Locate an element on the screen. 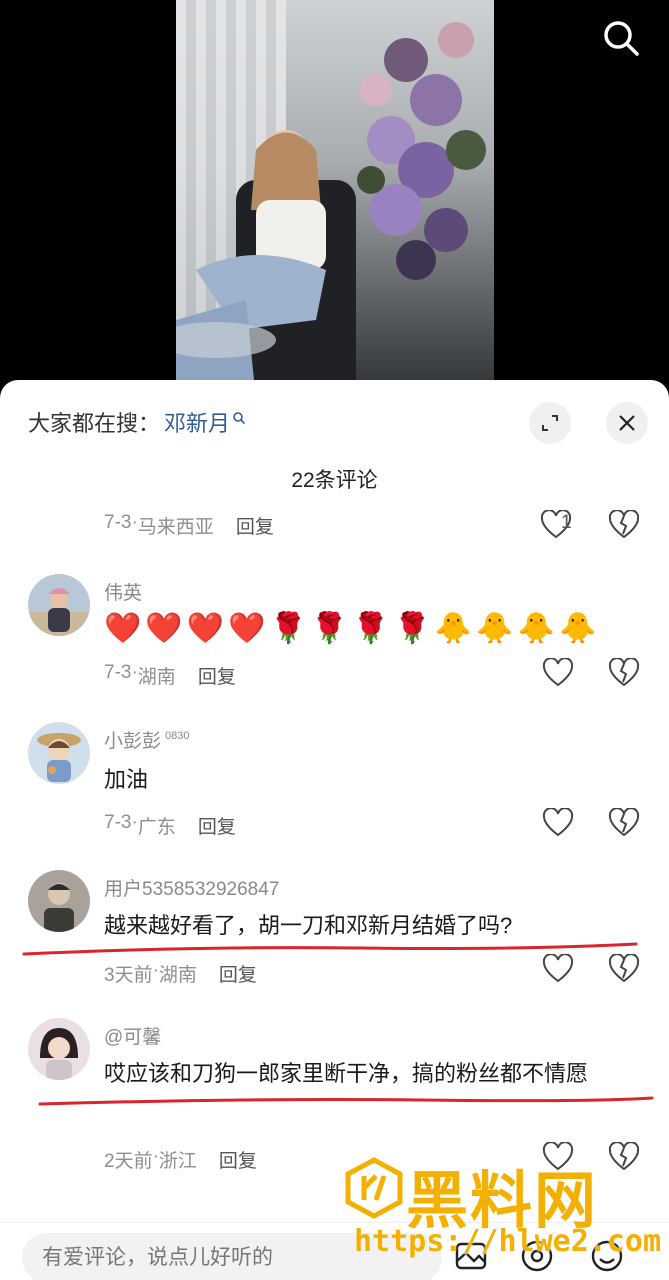  comment-text: 哎应该和刀狗一郎家里断干净，搞的粉丝都不情愿 is located at coordinates (346, 1073).